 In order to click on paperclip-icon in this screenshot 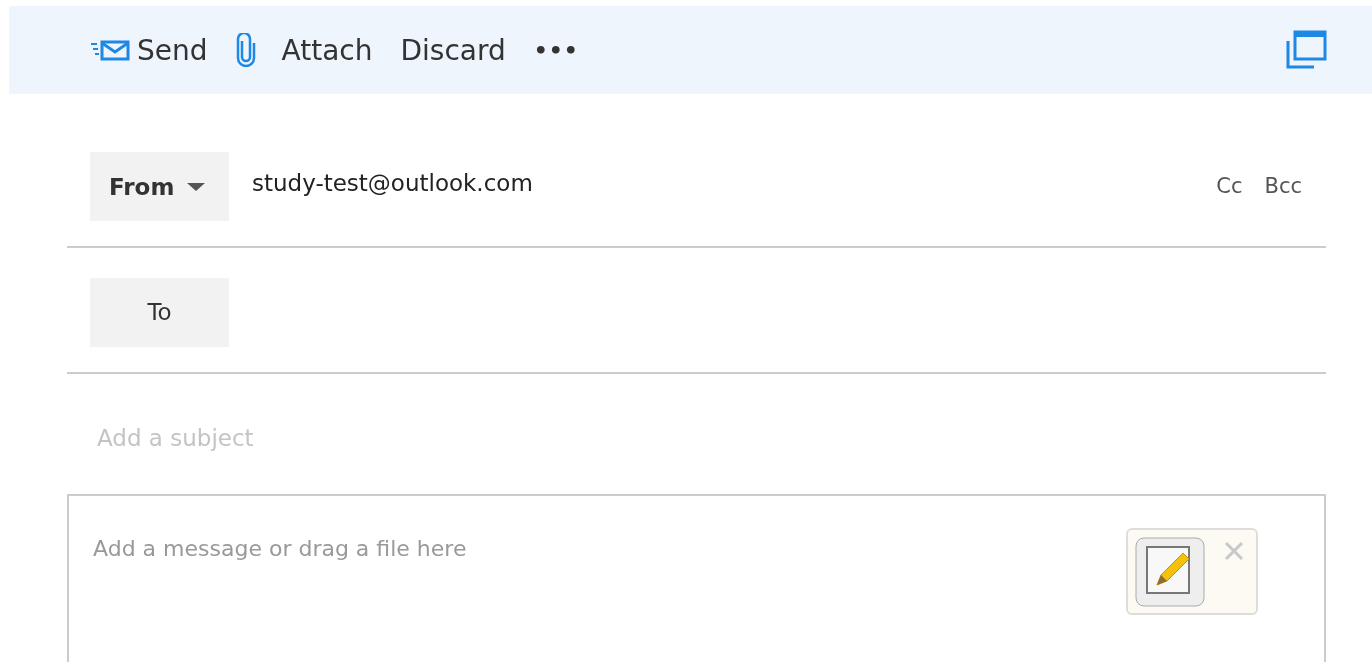, I will do `click(245, 50)`.